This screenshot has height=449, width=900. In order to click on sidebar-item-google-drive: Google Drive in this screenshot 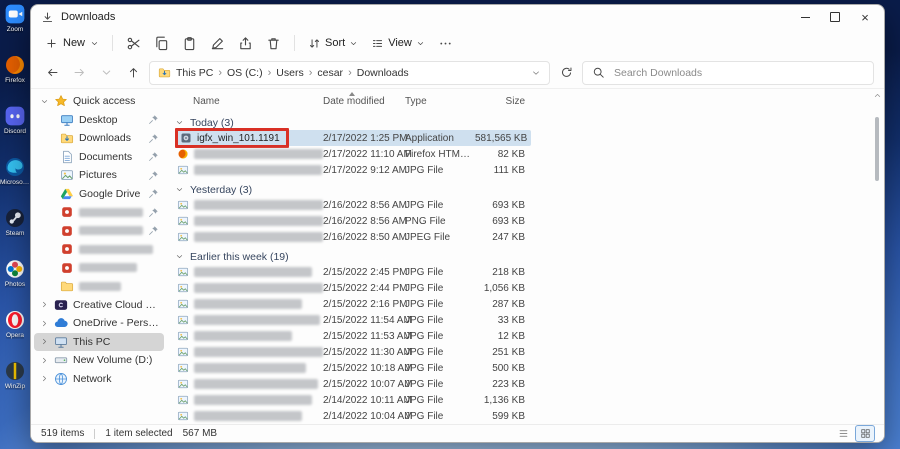, I will do `click(99, 194)`.